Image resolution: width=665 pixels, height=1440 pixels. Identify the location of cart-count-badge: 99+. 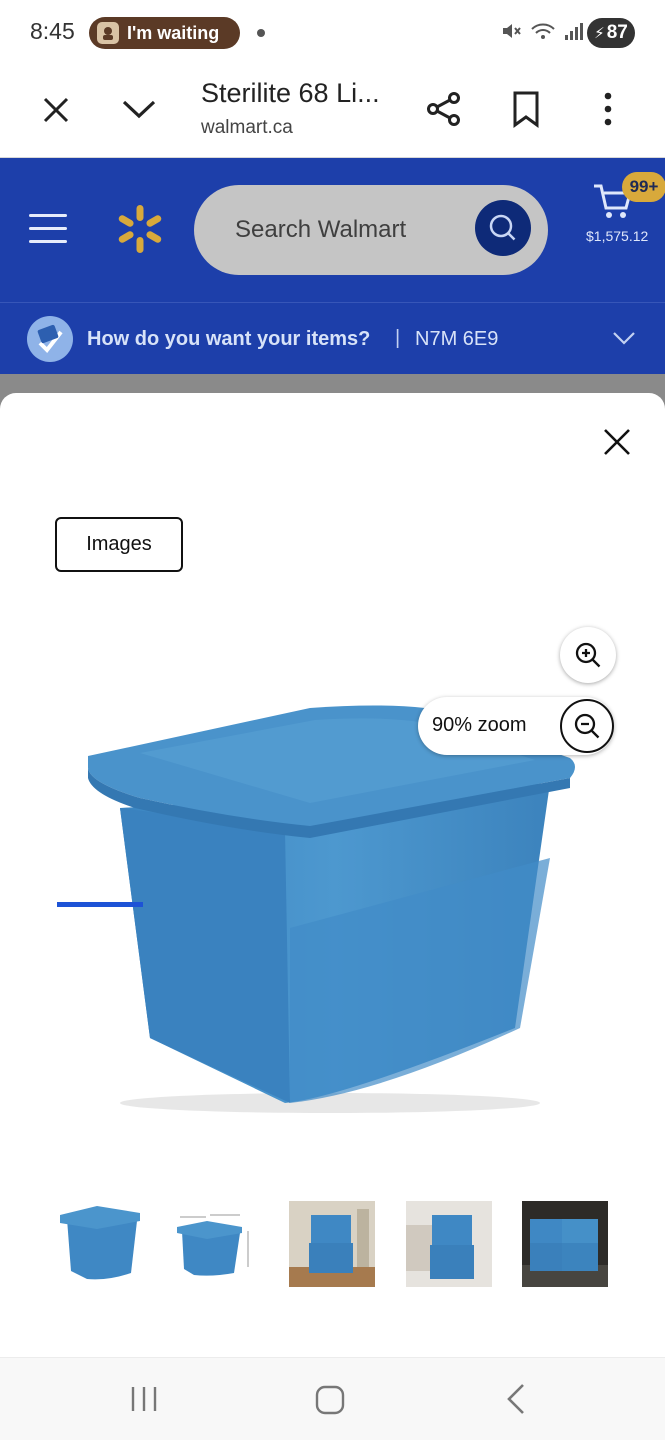
(643, 187).